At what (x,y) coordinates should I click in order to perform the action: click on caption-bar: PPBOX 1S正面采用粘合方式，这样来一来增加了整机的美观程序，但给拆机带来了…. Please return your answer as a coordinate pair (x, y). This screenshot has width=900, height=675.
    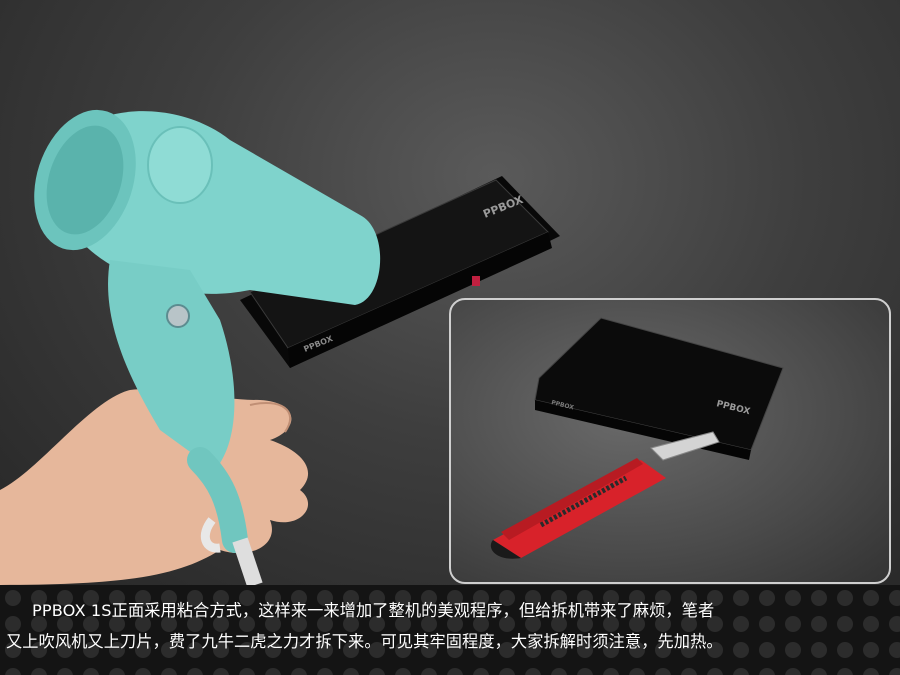
    Looking at the image, I should click on (450, 630).